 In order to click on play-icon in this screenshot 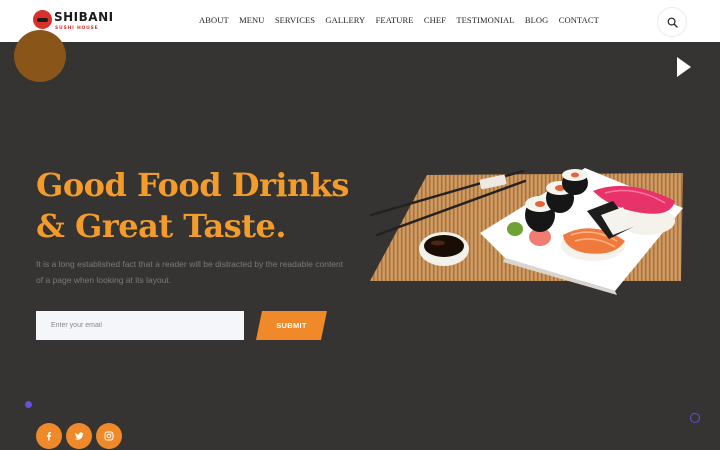, I will do `click(684, 67)`.